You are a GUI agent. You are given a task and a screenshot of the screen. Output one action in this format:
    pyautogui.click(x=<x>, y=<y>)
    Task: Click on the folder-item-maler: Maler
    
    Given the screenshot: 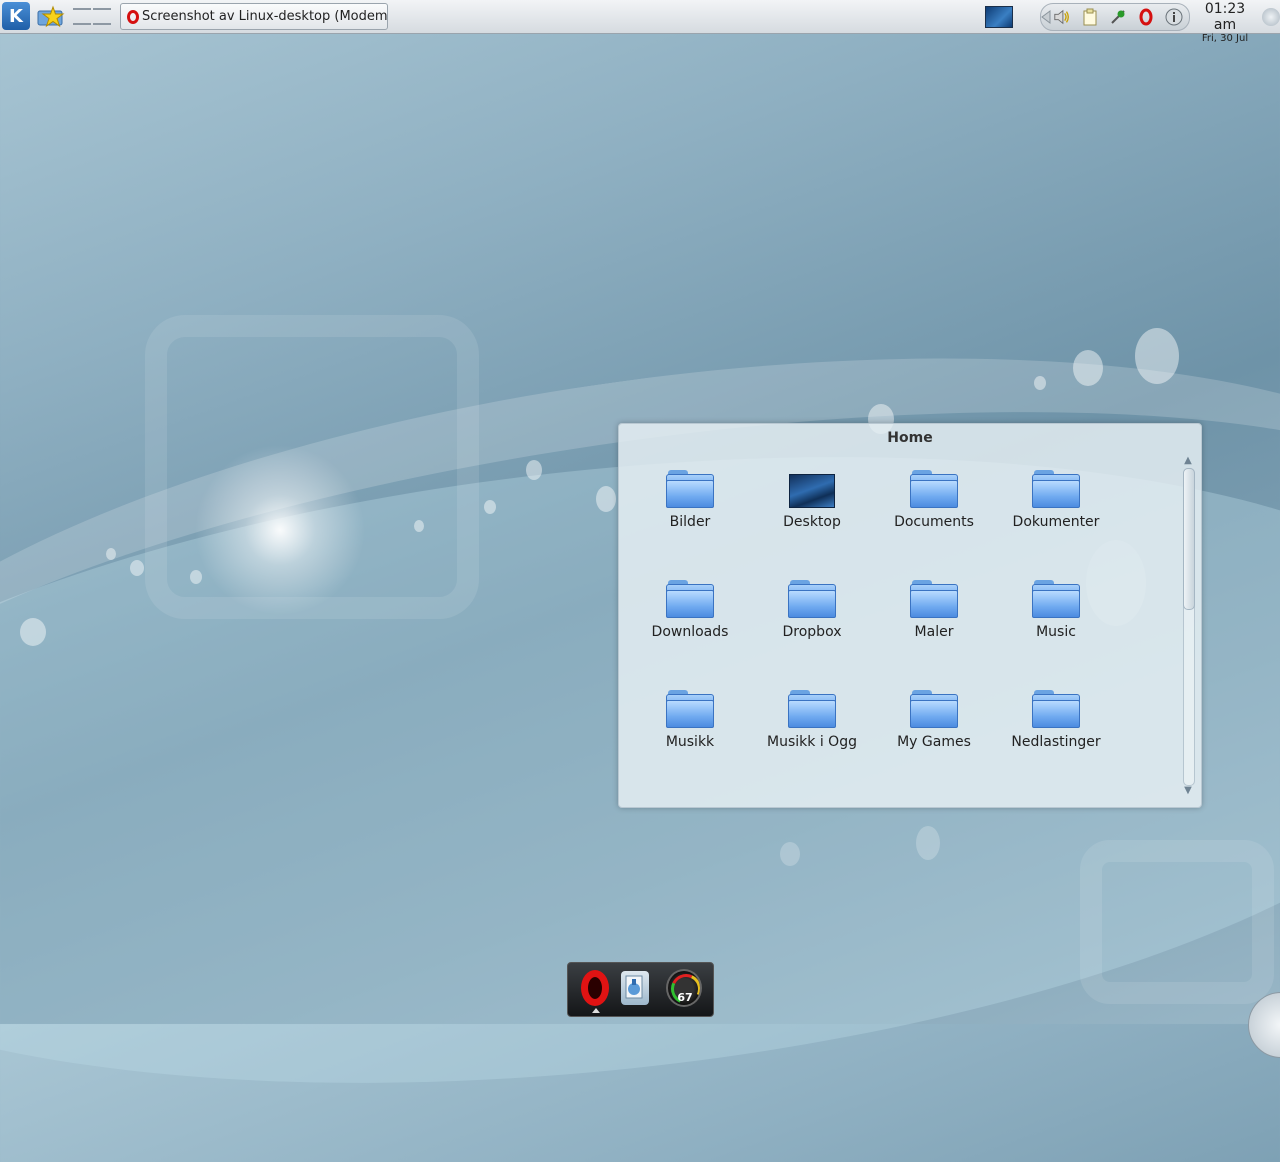 What is the action you would take?
    pyautogui.click(x=934, y=625)
    